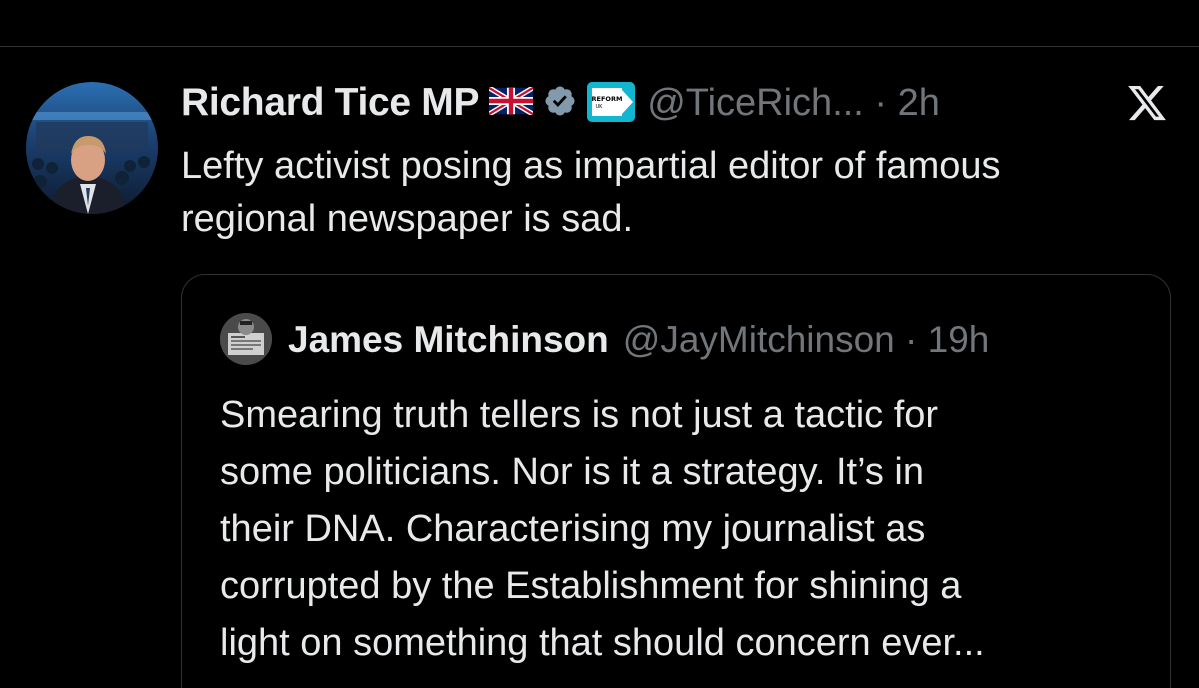 This screenshot has width=1199, height=688. I want to click on author-name: Richard Tice MP, so click(330, 103).